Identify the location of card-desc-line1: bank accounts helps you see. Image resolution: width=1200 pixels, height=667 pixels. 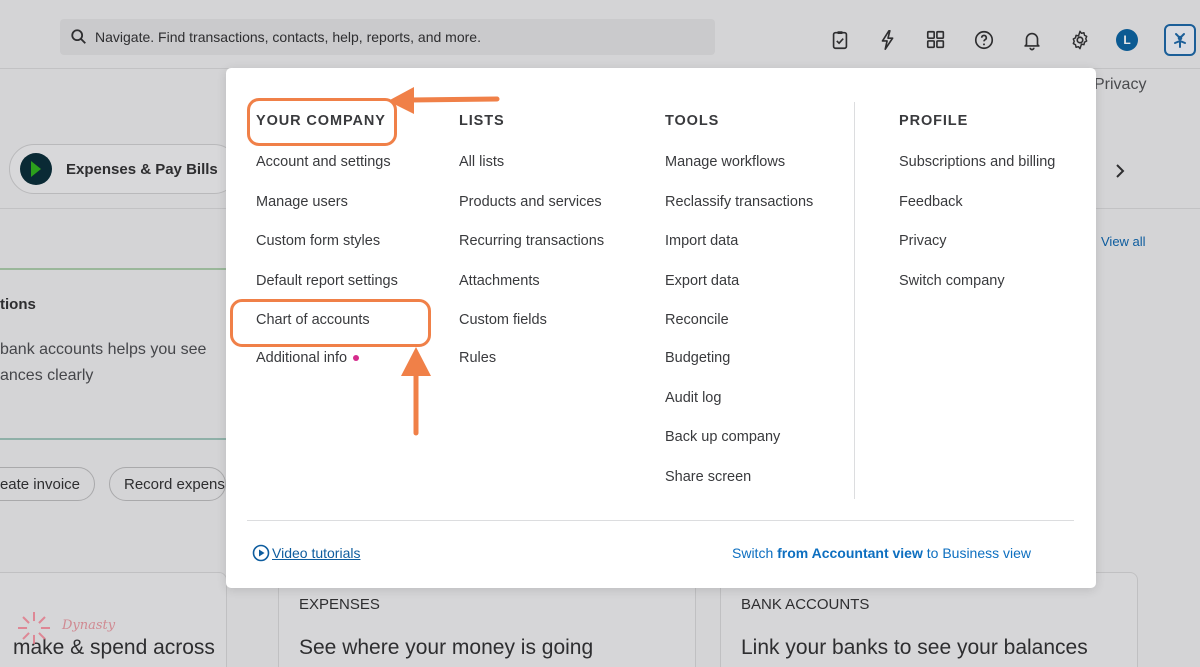
(103, 349).